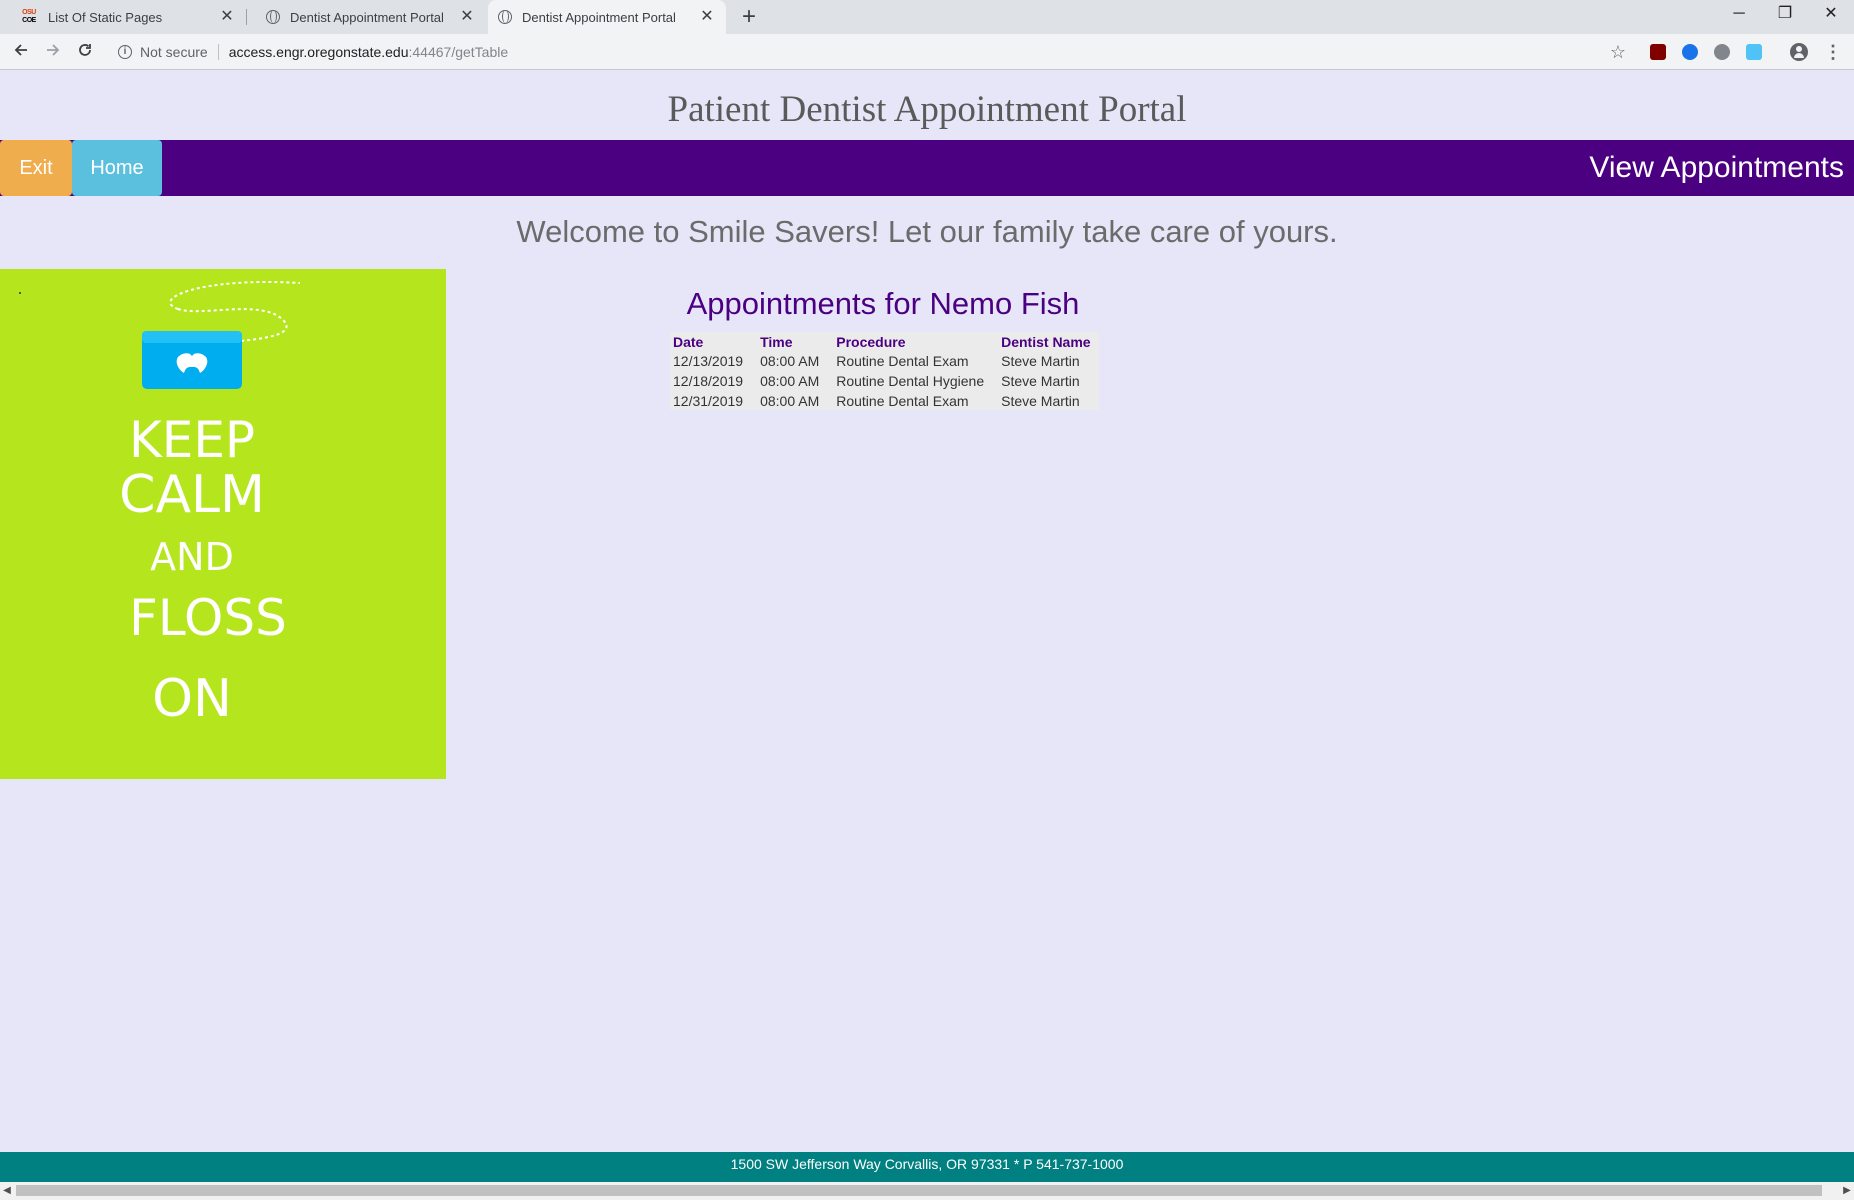  Describe the element at coordinates (708, 380) in the screenshot. I see `cell-date: 12/18/2019` at that location.